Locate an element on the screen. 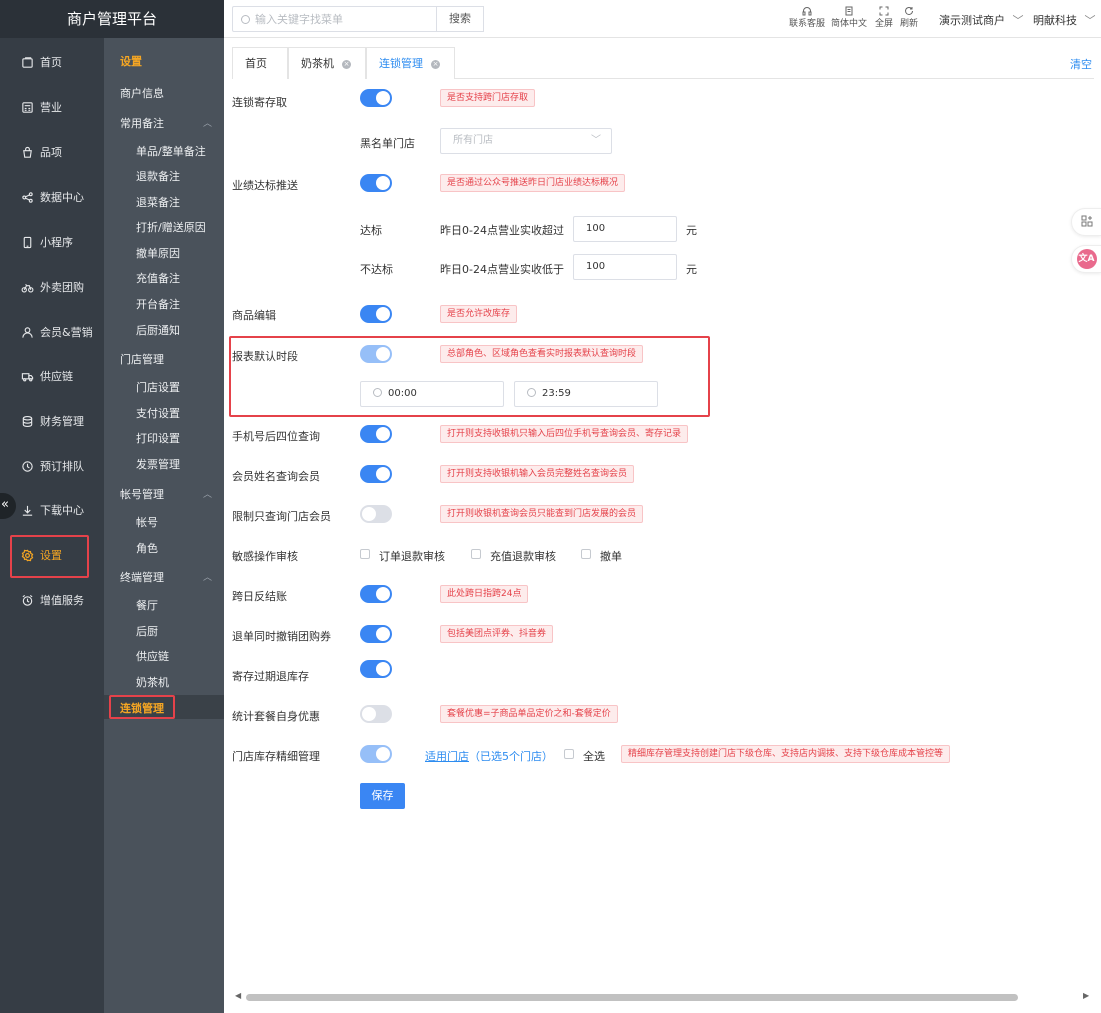  reach-amount-input: 100 is located at coordinates (625, 229).